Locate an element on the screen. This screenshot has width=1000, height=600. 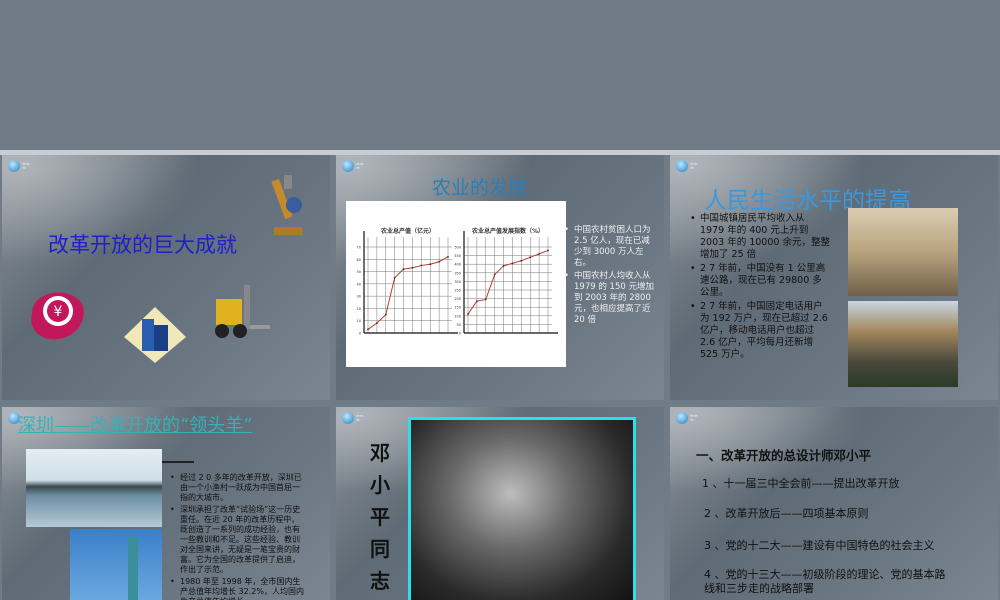
y-tick-label: 450 is located at coordinates (457, 256).